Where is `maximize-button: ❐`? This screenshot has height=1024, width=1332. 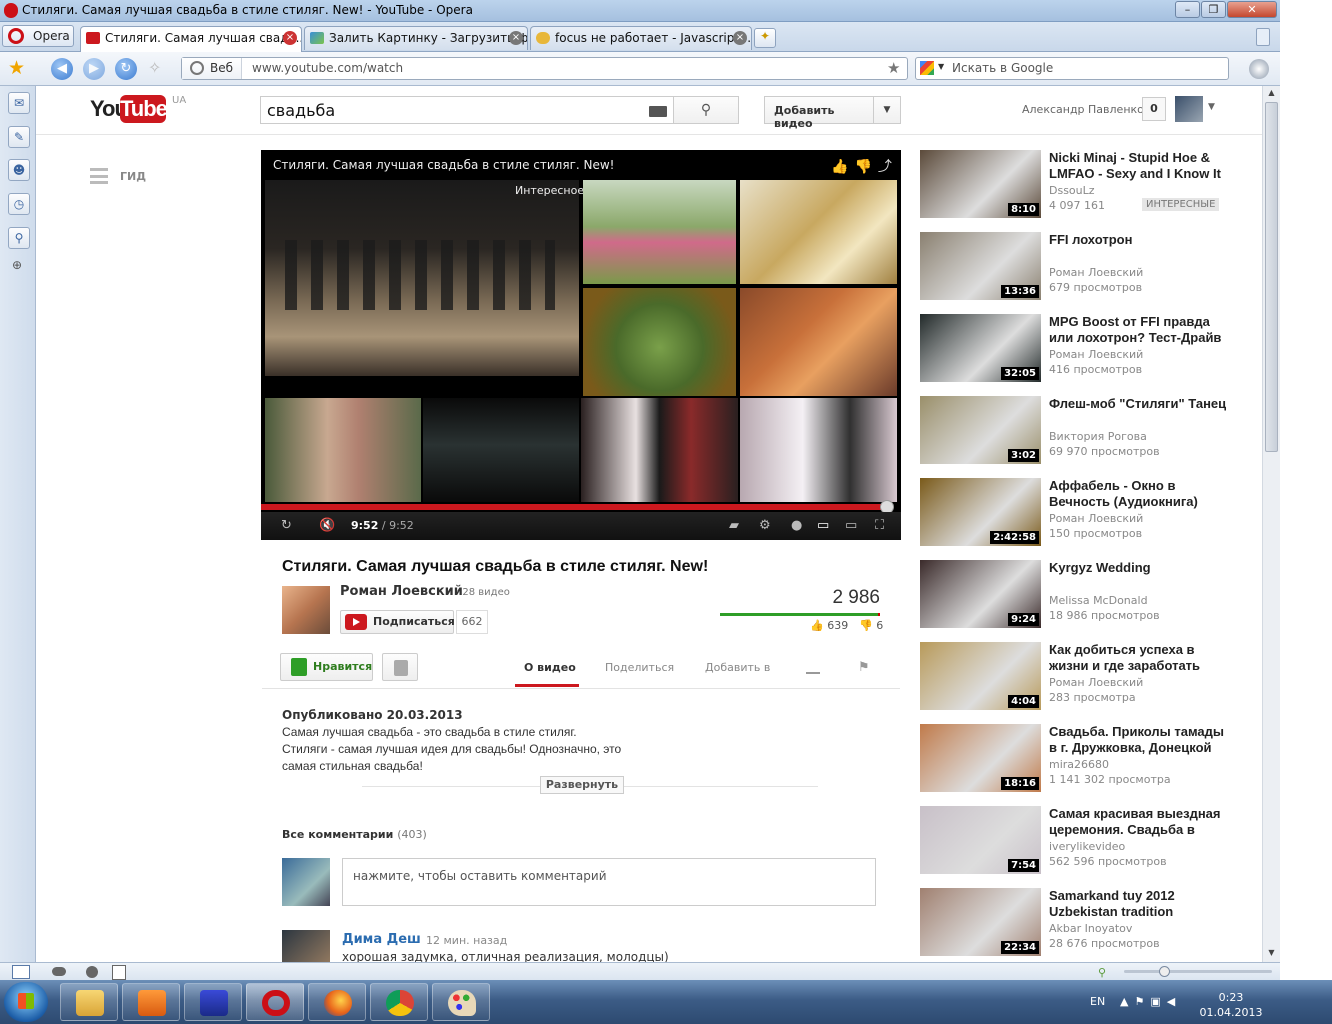 maximize-button: ❐ is located at coordinates (1213, 9).